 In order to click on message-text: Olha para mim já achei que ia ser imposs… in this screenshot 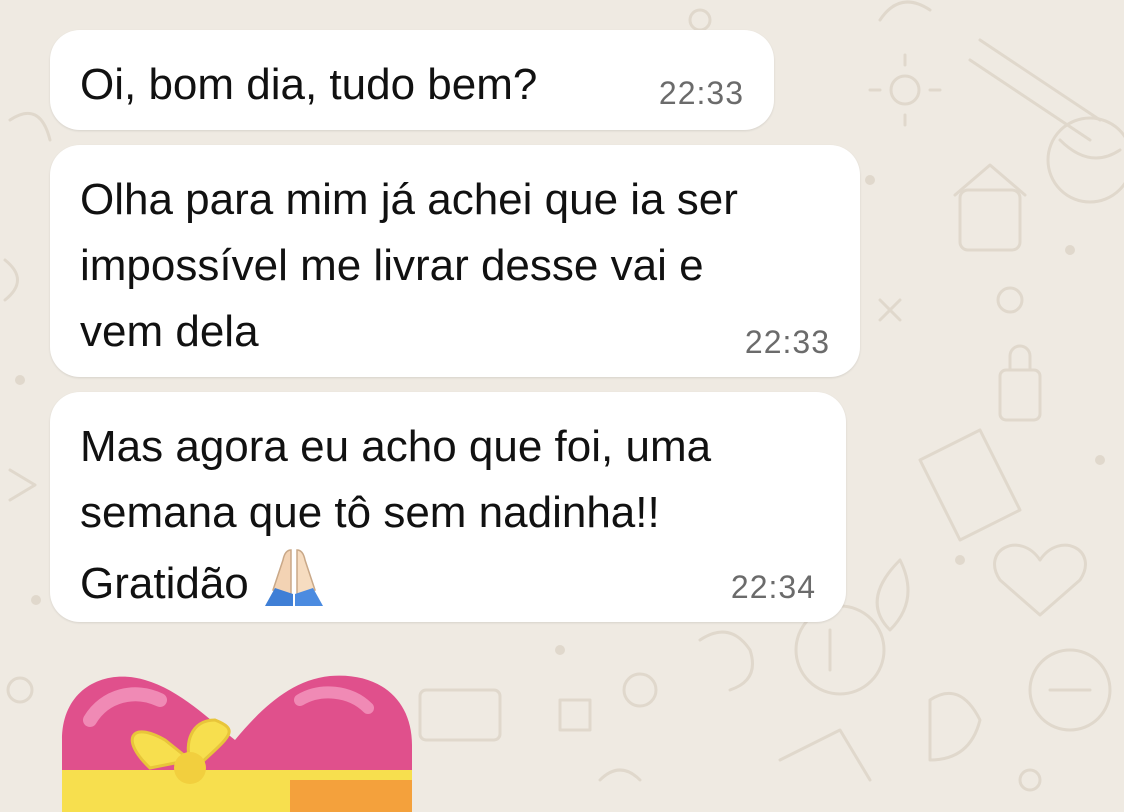, I will do `click(409, 265)`.